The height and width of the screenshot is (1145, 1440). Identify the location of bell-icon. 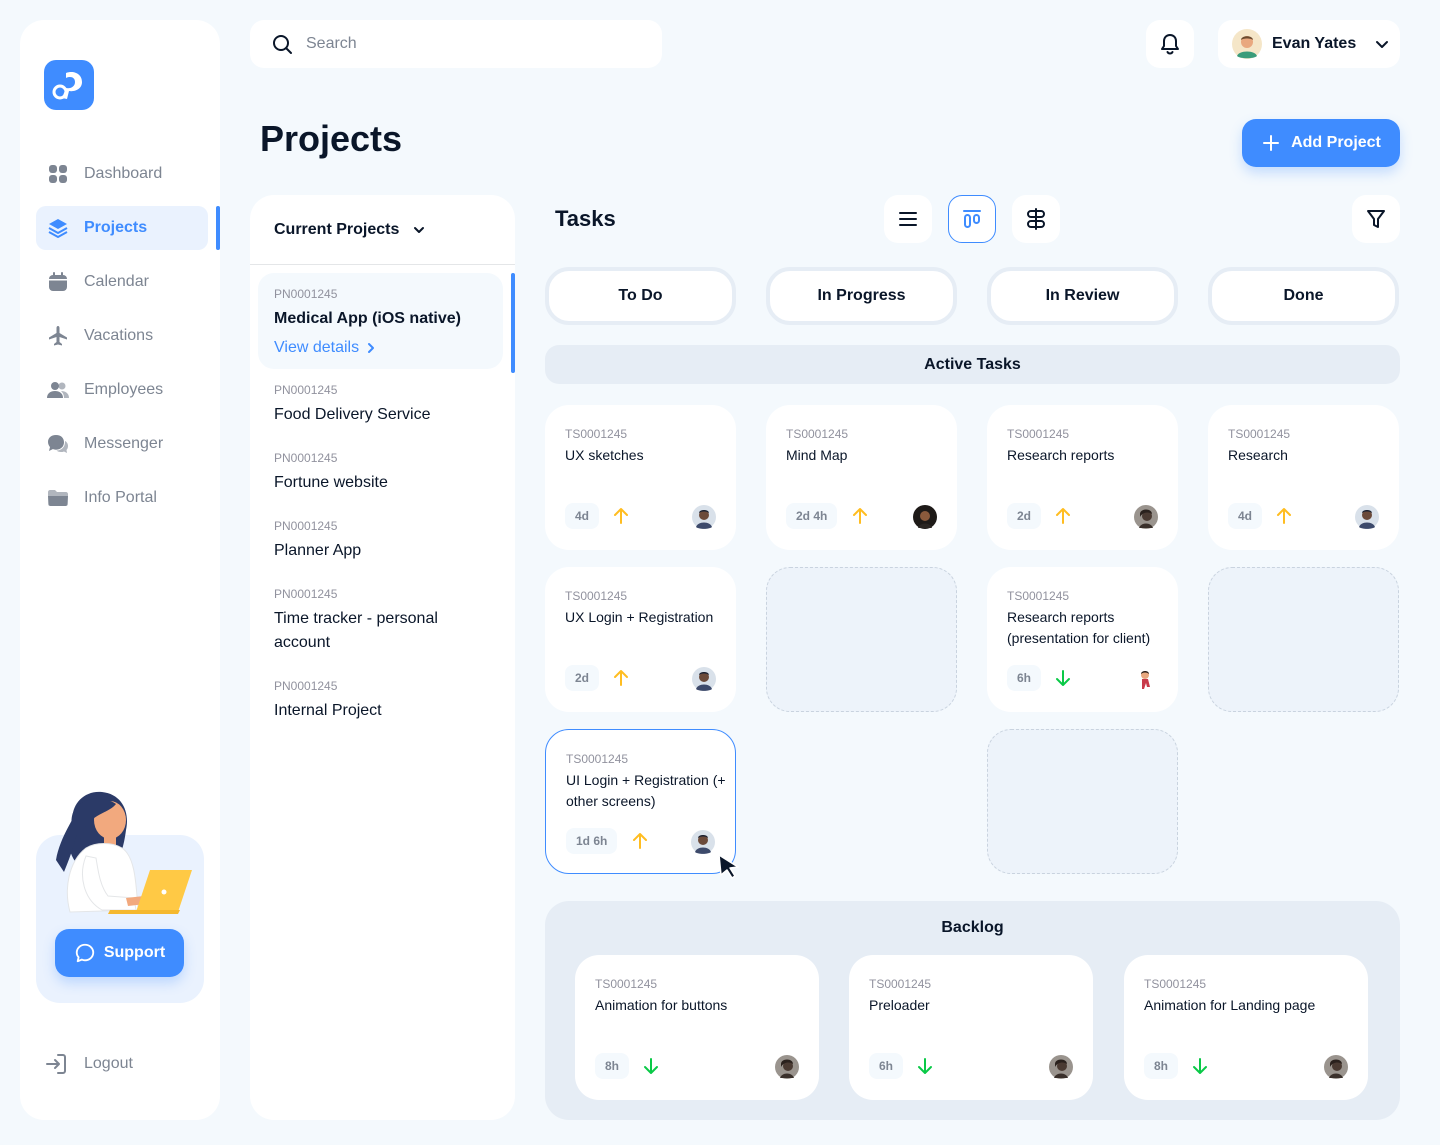
(1170, 44).